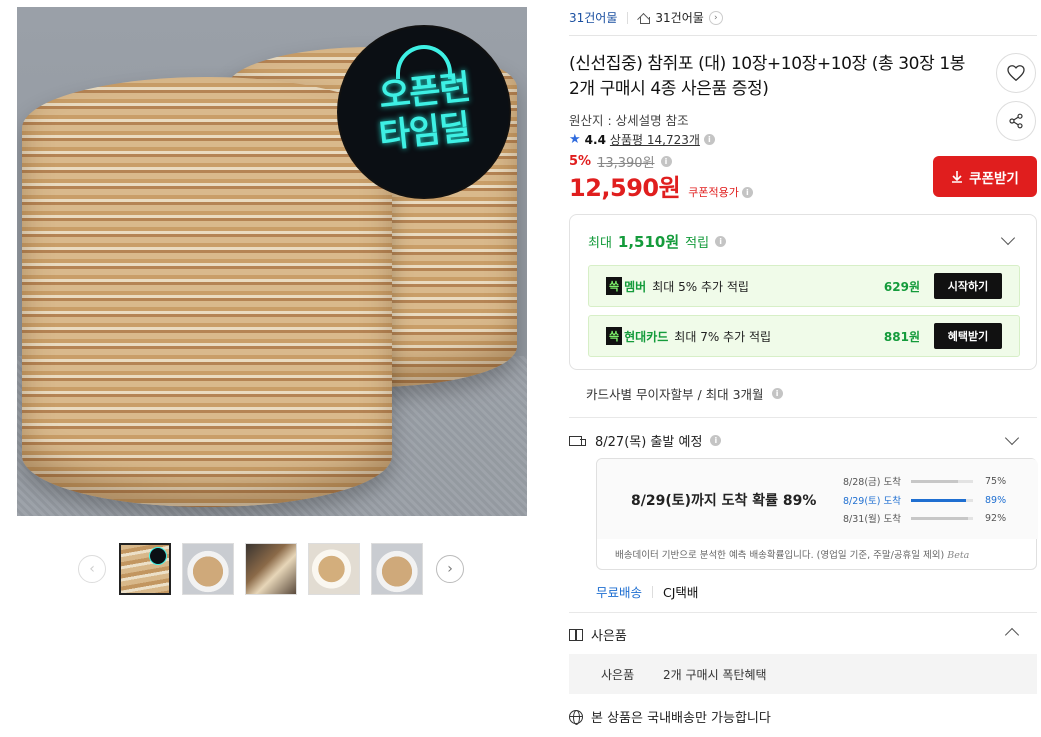 The width and height of the screenshot is (1041, 737). What do you see at coordinates (803, 440) in the screenshot?
I see `shipping-header: 8/27(목) 출발 예정 i` at bounding box center [803, 440].